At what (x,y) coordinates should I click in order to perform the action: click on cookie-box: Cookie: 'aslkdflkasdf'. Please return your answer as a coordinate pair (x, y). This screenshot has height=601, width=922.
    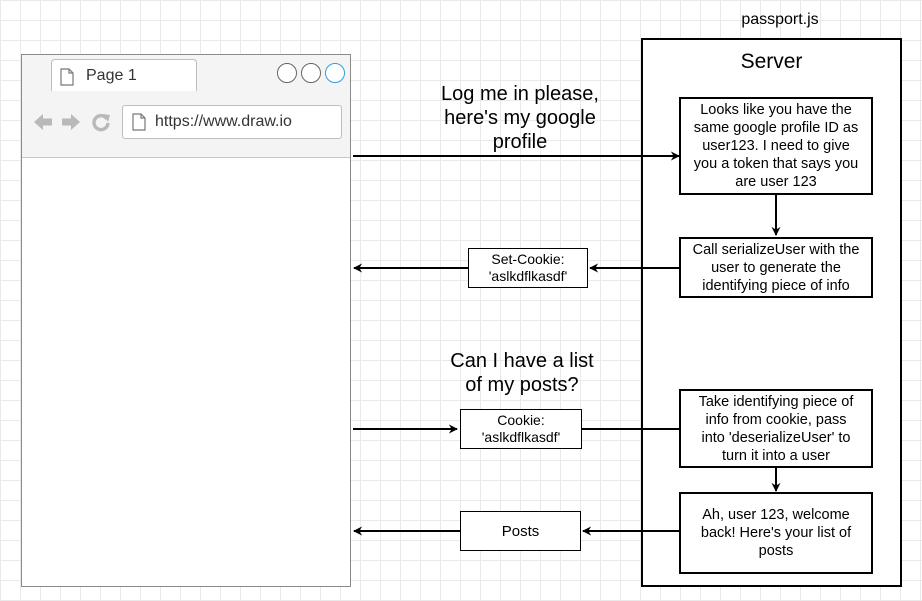
    Looking at the image, I should click on (521, 429).